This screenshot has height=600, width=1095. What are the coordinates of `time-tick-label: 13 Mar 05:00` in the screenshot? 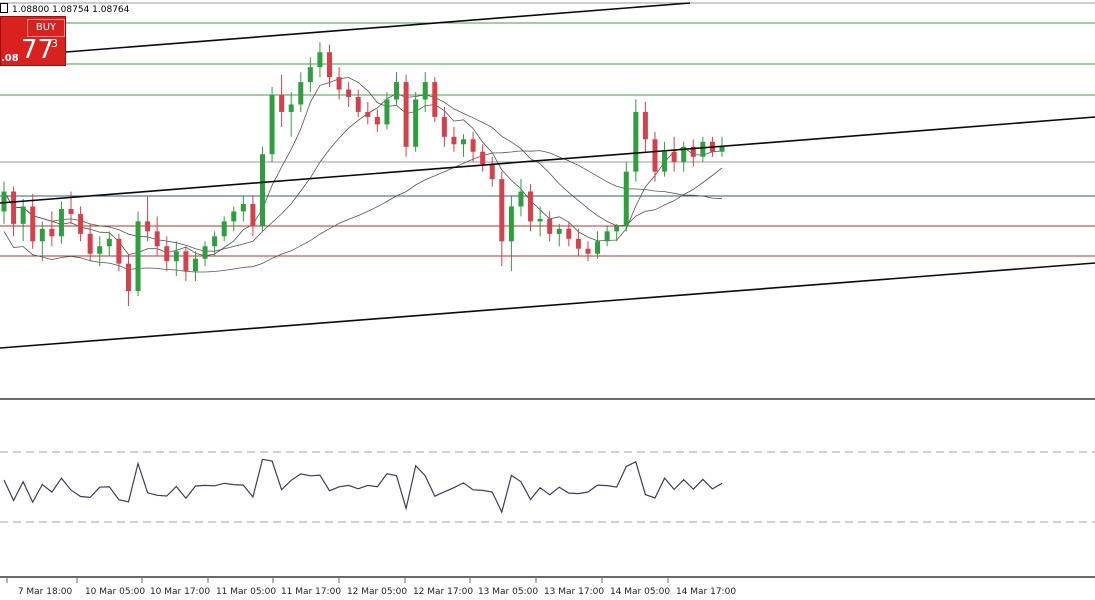 It's located at (508, 592).